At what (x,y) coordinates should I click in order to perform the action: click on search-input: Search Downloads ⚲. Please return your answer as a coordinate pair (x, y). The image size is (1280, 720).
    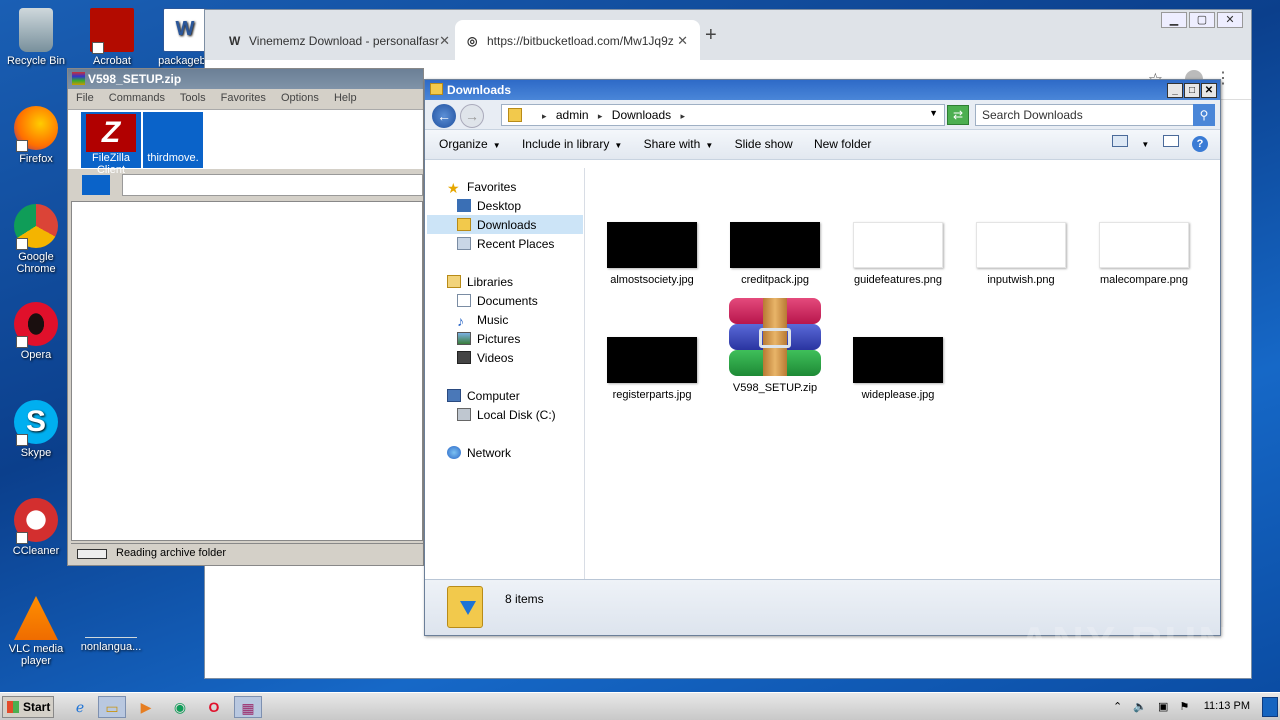
    Looking at the image, I should click on (1095, 115).